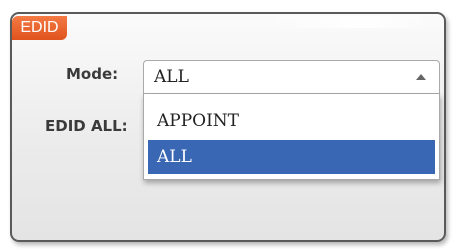  Describe the element at coordinates (421, 77) in the screenshot. I see `chevron-up-icon` at that location.